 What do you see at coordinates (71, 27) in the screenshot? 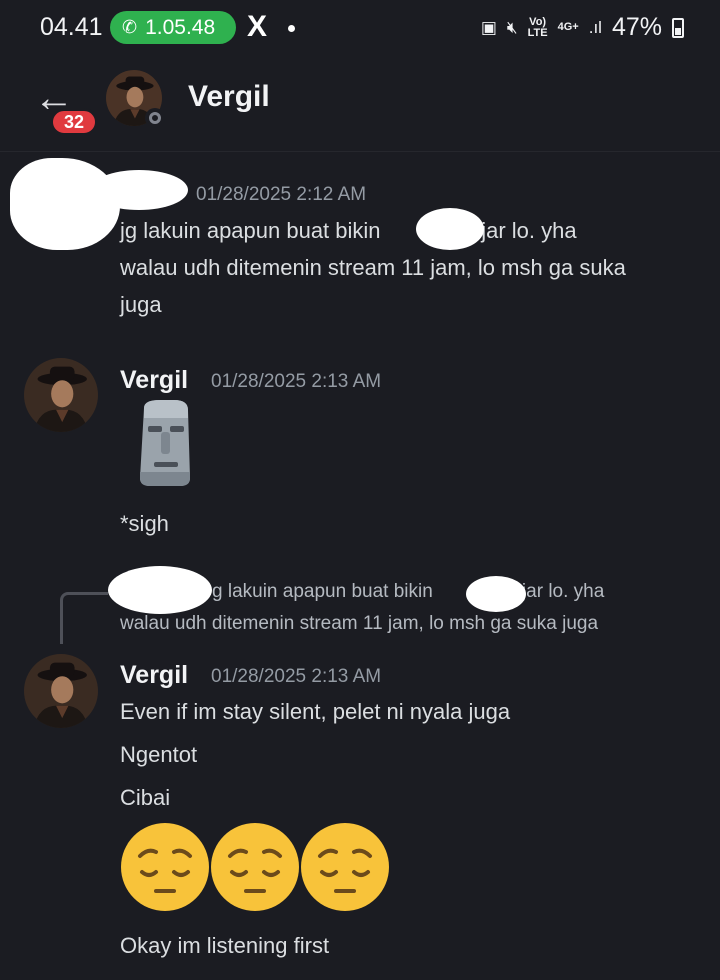
I see `status-time: 04.41` at bounding box center [71, 27].